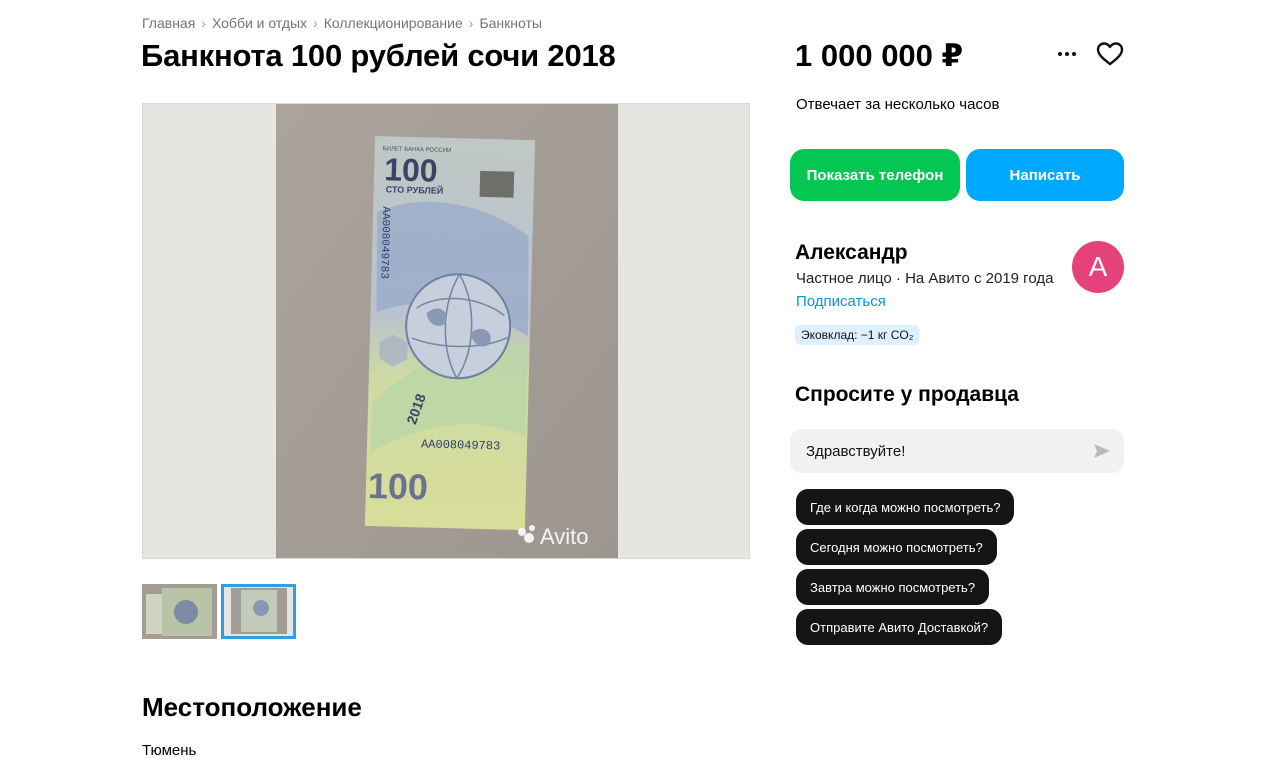 Image resolution: width=1280 pixels, height=767 pixels. Describe the element at coordinates (510, 23) in the screenshot. I see `breadcrumb-banknotes: Банкноты` at that location.